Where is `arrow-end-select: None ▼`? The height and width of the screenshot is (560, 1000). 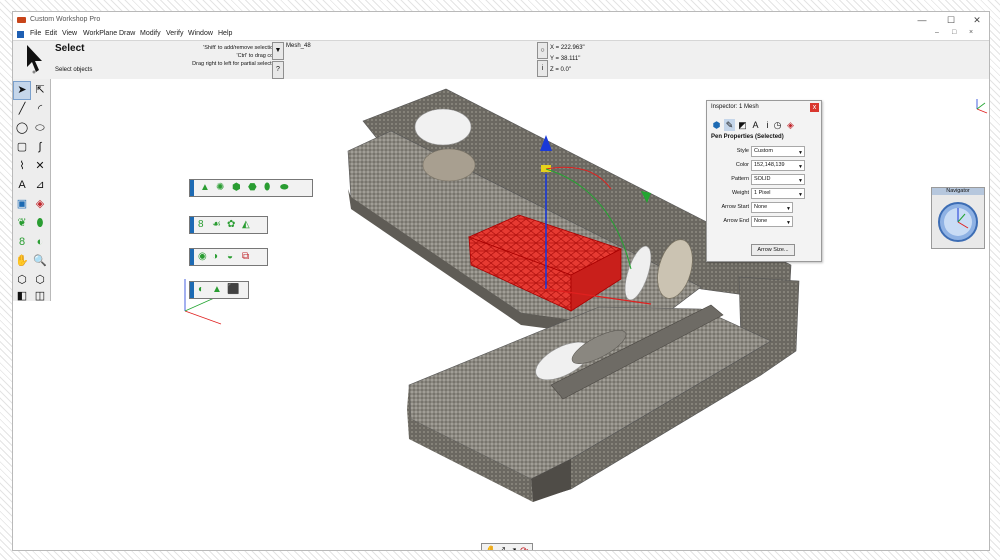 arrow-end-select: None ▼ is located at coordinates (772, 221).